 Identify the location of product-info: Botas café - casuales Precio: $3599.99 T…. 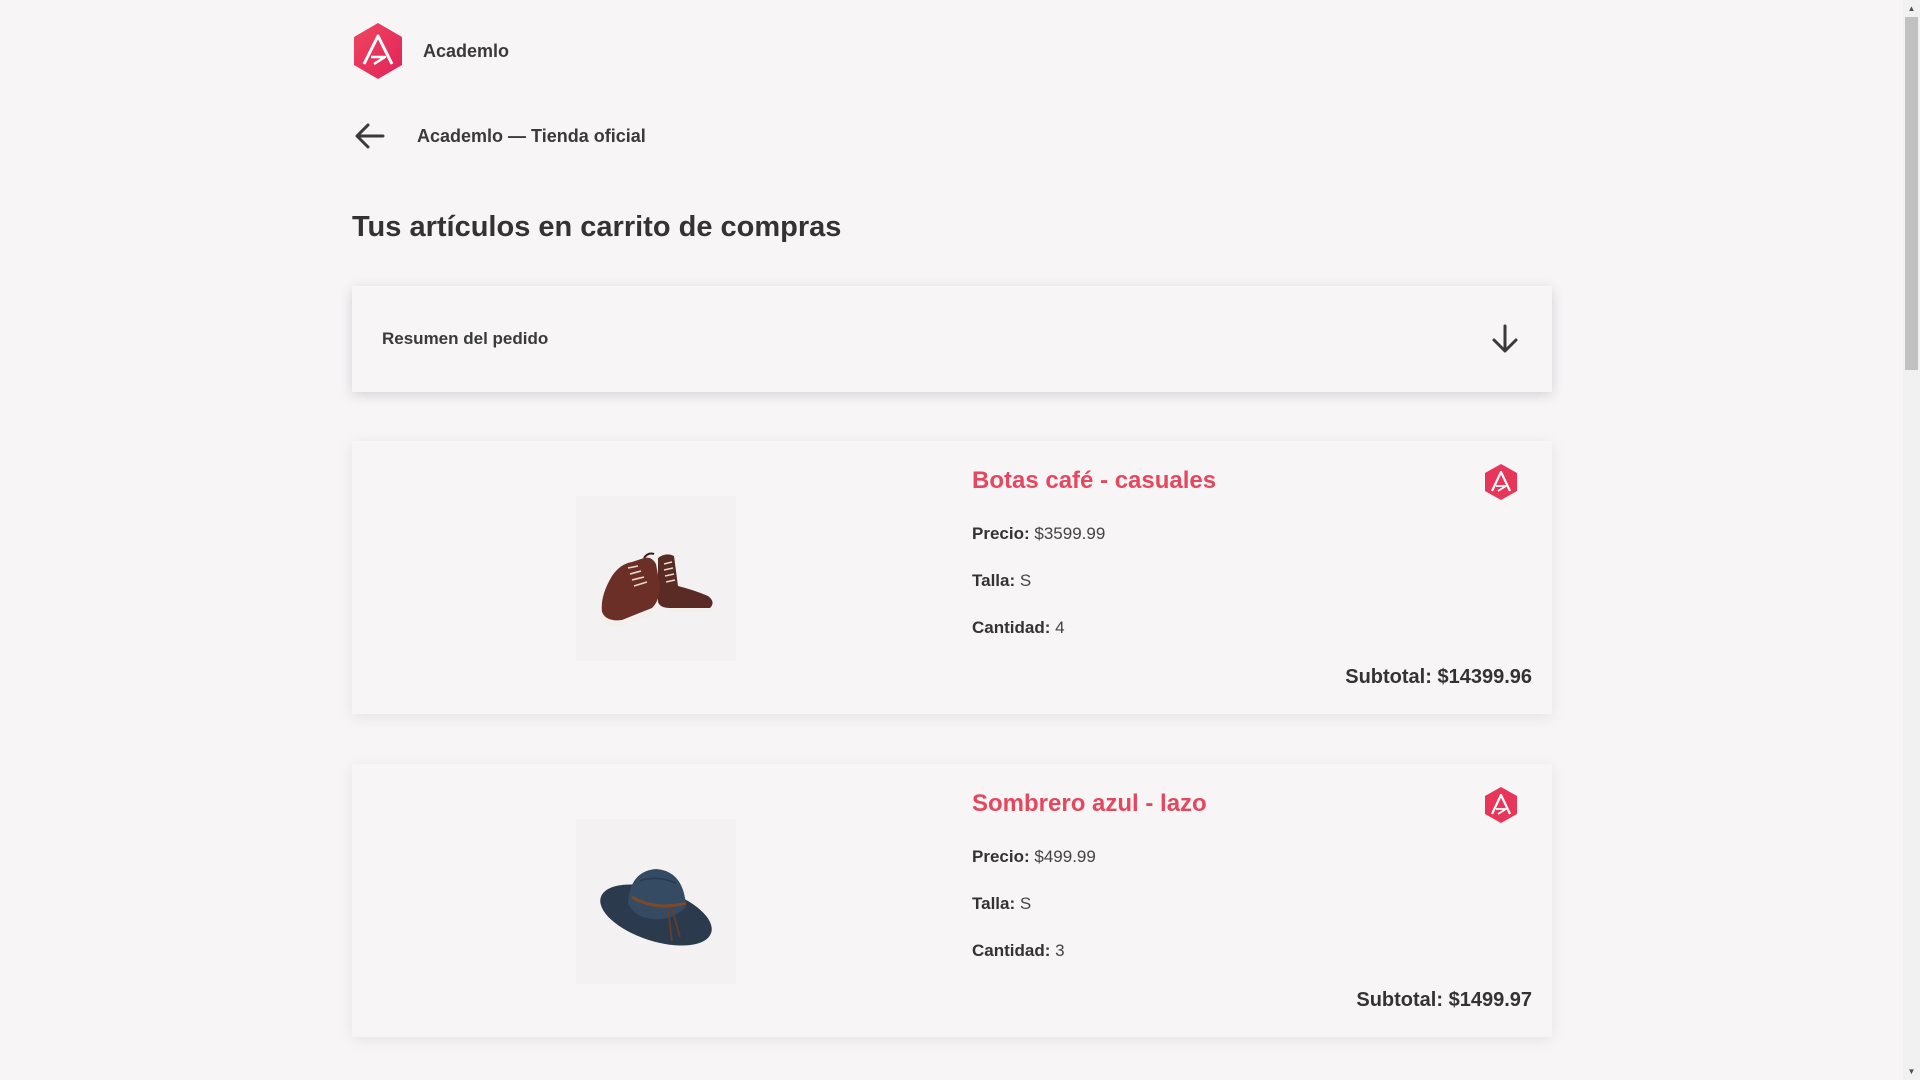
(1252, 577).